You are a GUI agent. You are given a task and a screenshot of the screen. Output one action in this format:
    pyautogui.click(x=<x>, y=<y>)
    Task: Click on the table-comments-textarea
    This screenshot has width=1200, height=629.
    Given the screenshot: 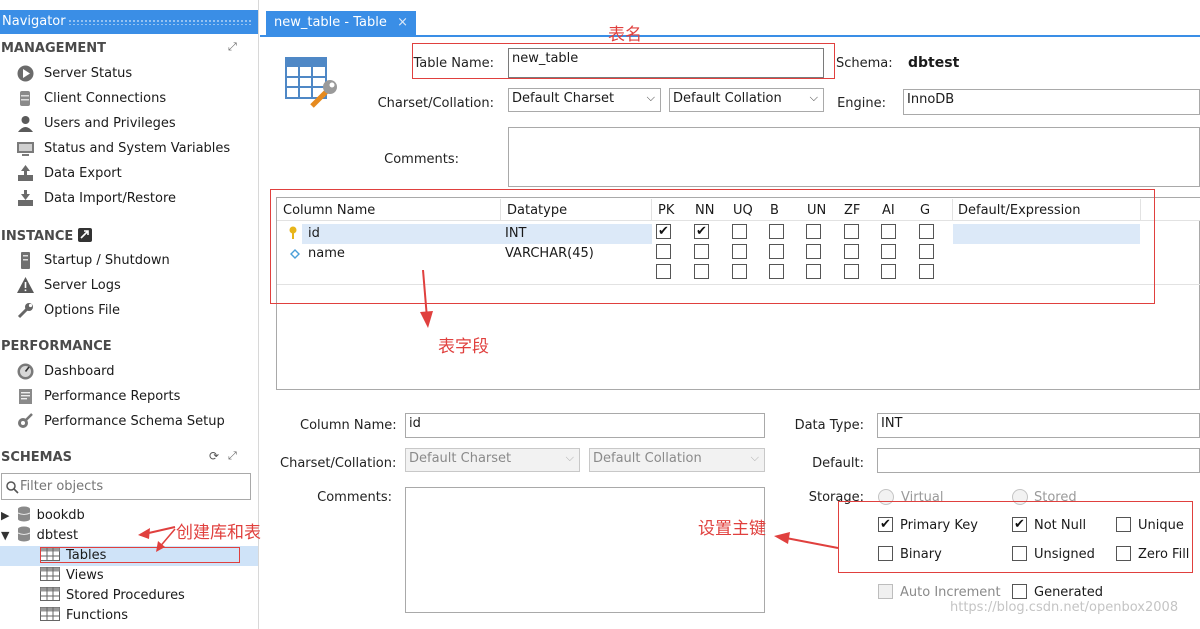 What is the action you would take?
    pyautogui.click(x=854, y=157)
    